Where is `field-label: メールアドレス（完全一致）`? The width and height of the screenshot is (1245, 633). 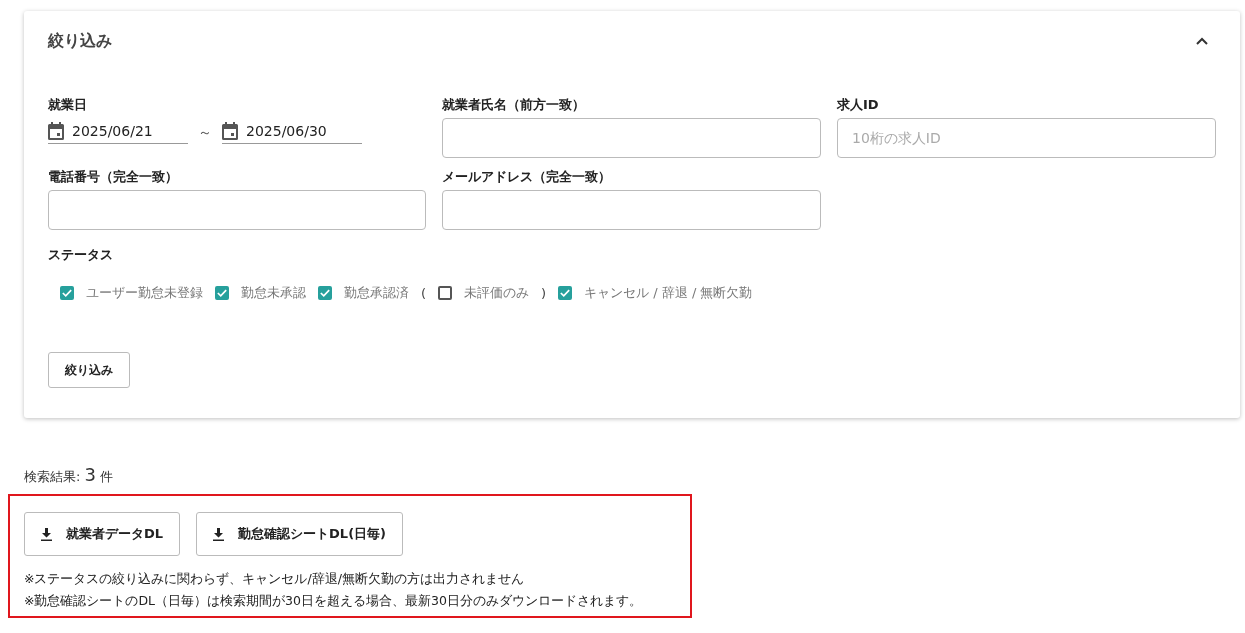
field-label: メールアドレス（完全一致） is located at coordinates (527, 177).